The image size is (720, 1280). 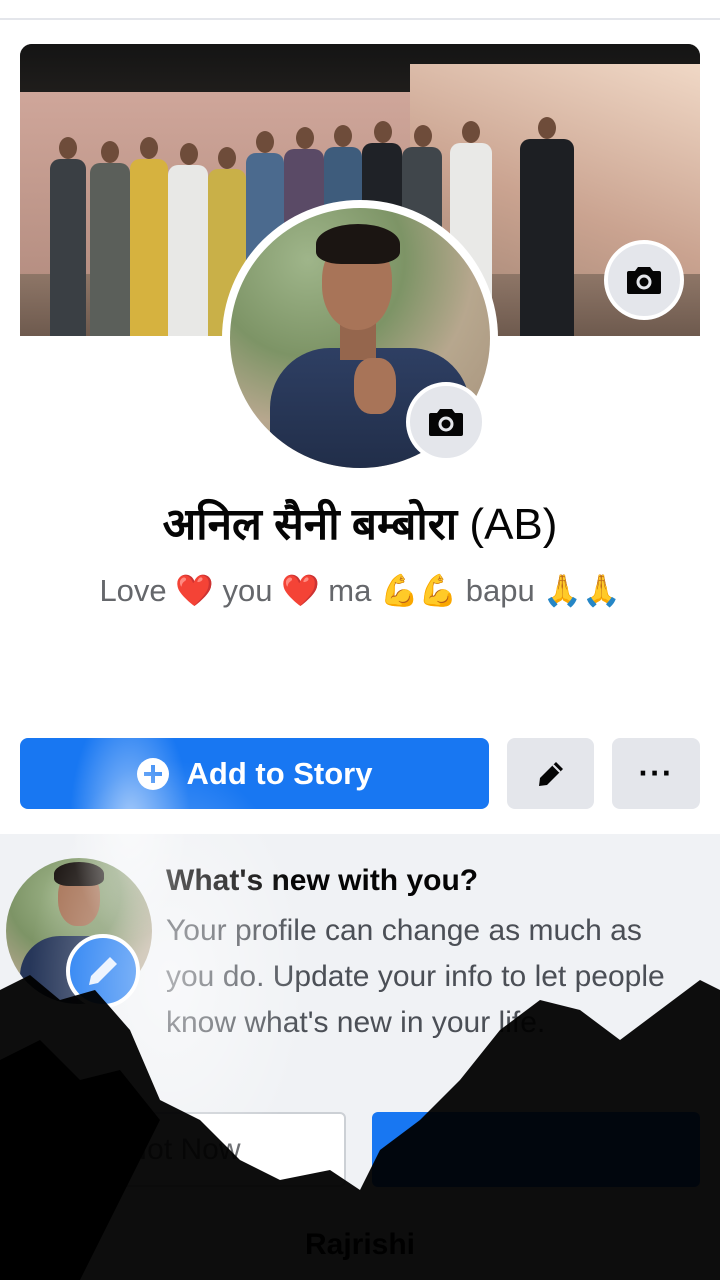 I want to click on profile-name-text: अनिल सैनी बम्बोरा, so click(x=310, y=524).